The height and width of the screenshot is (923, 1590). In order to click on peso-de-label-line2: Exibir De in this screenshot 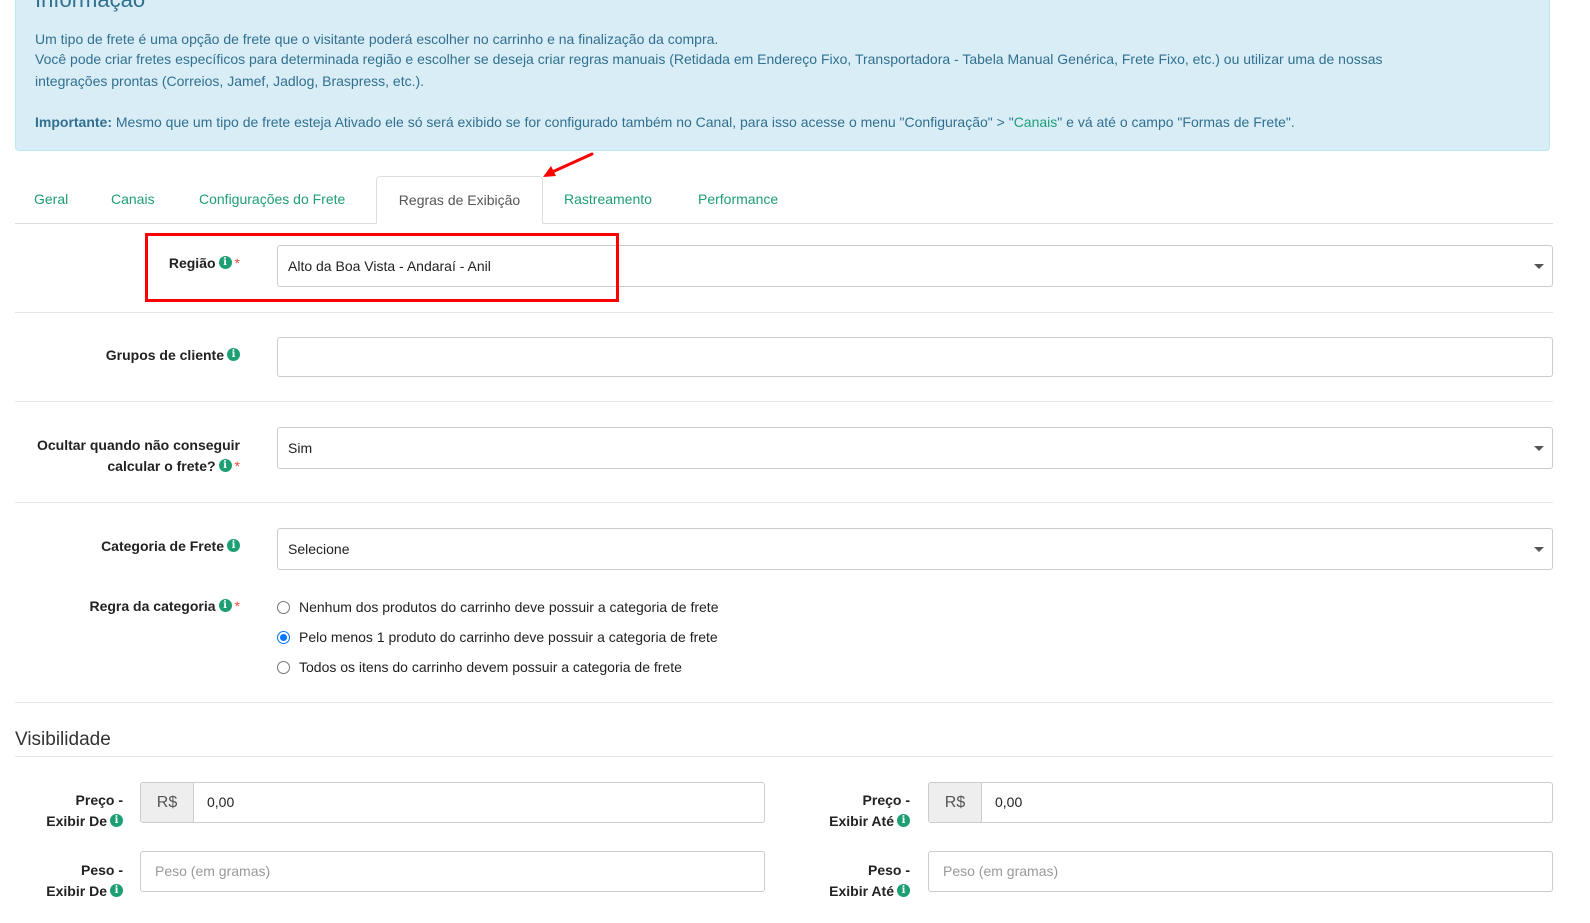, I will do `click(76, 891)`.